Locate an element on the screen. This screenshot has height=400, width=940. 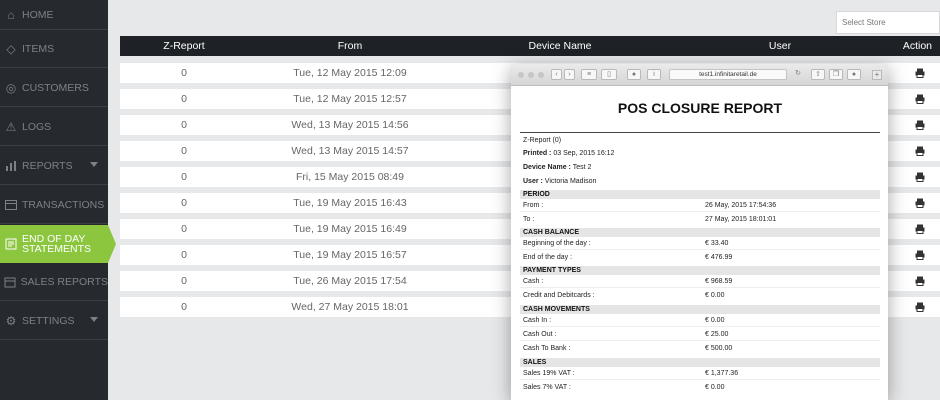
kv-key: Sales 7% VAT : is located at coordinates (547, 387).